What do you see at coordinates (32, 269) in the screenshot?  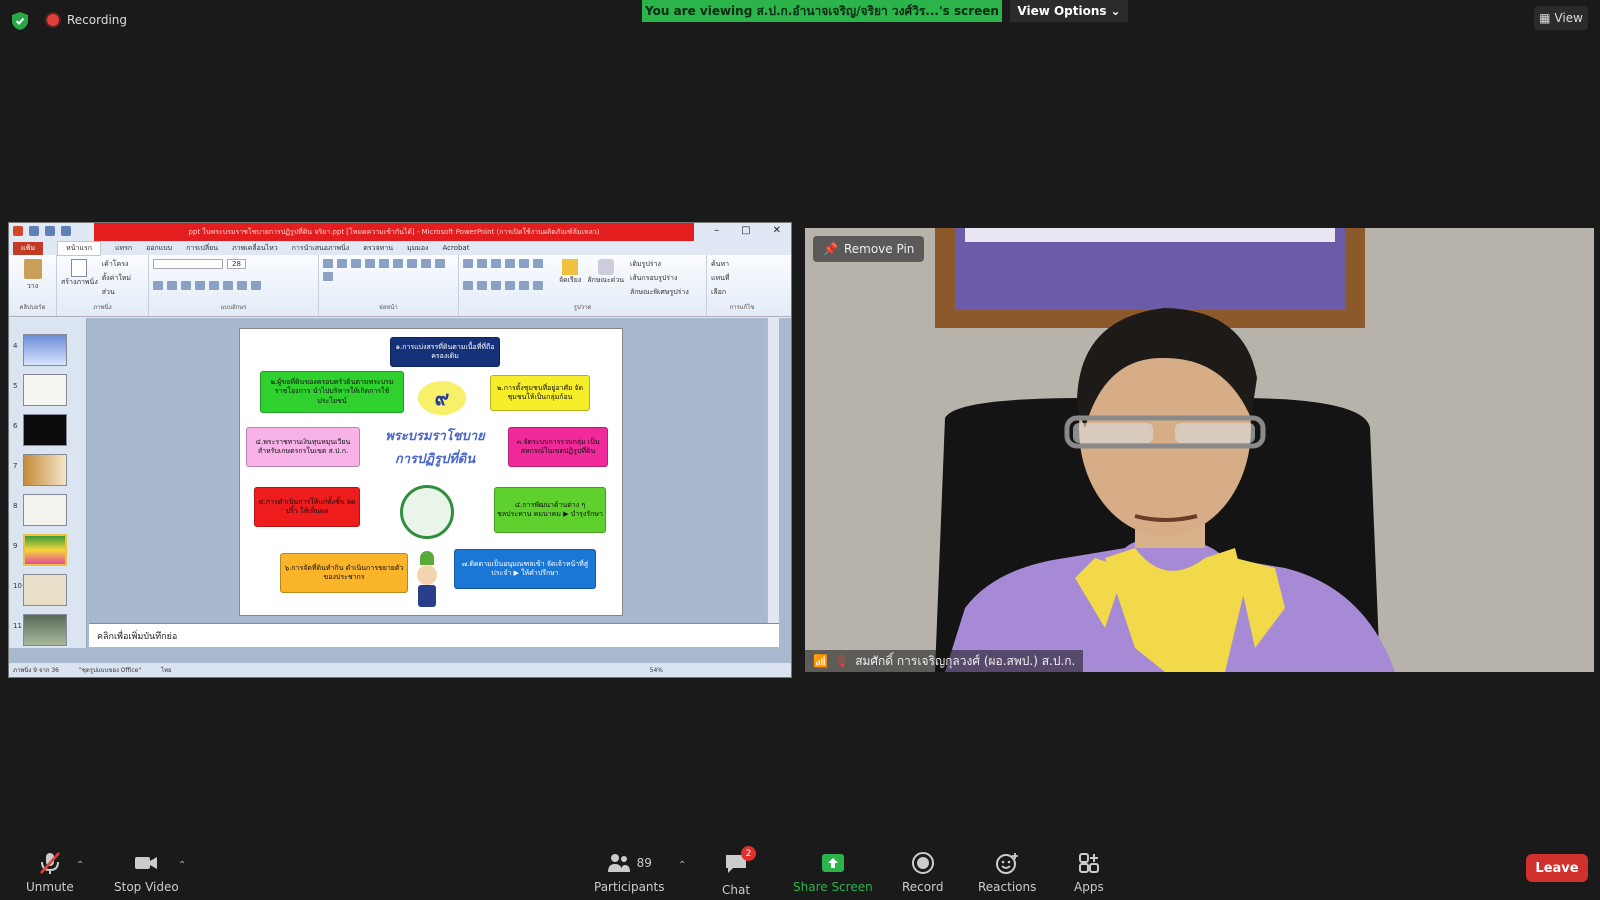 I see `paste-icon` at bounding box center [32, 269].